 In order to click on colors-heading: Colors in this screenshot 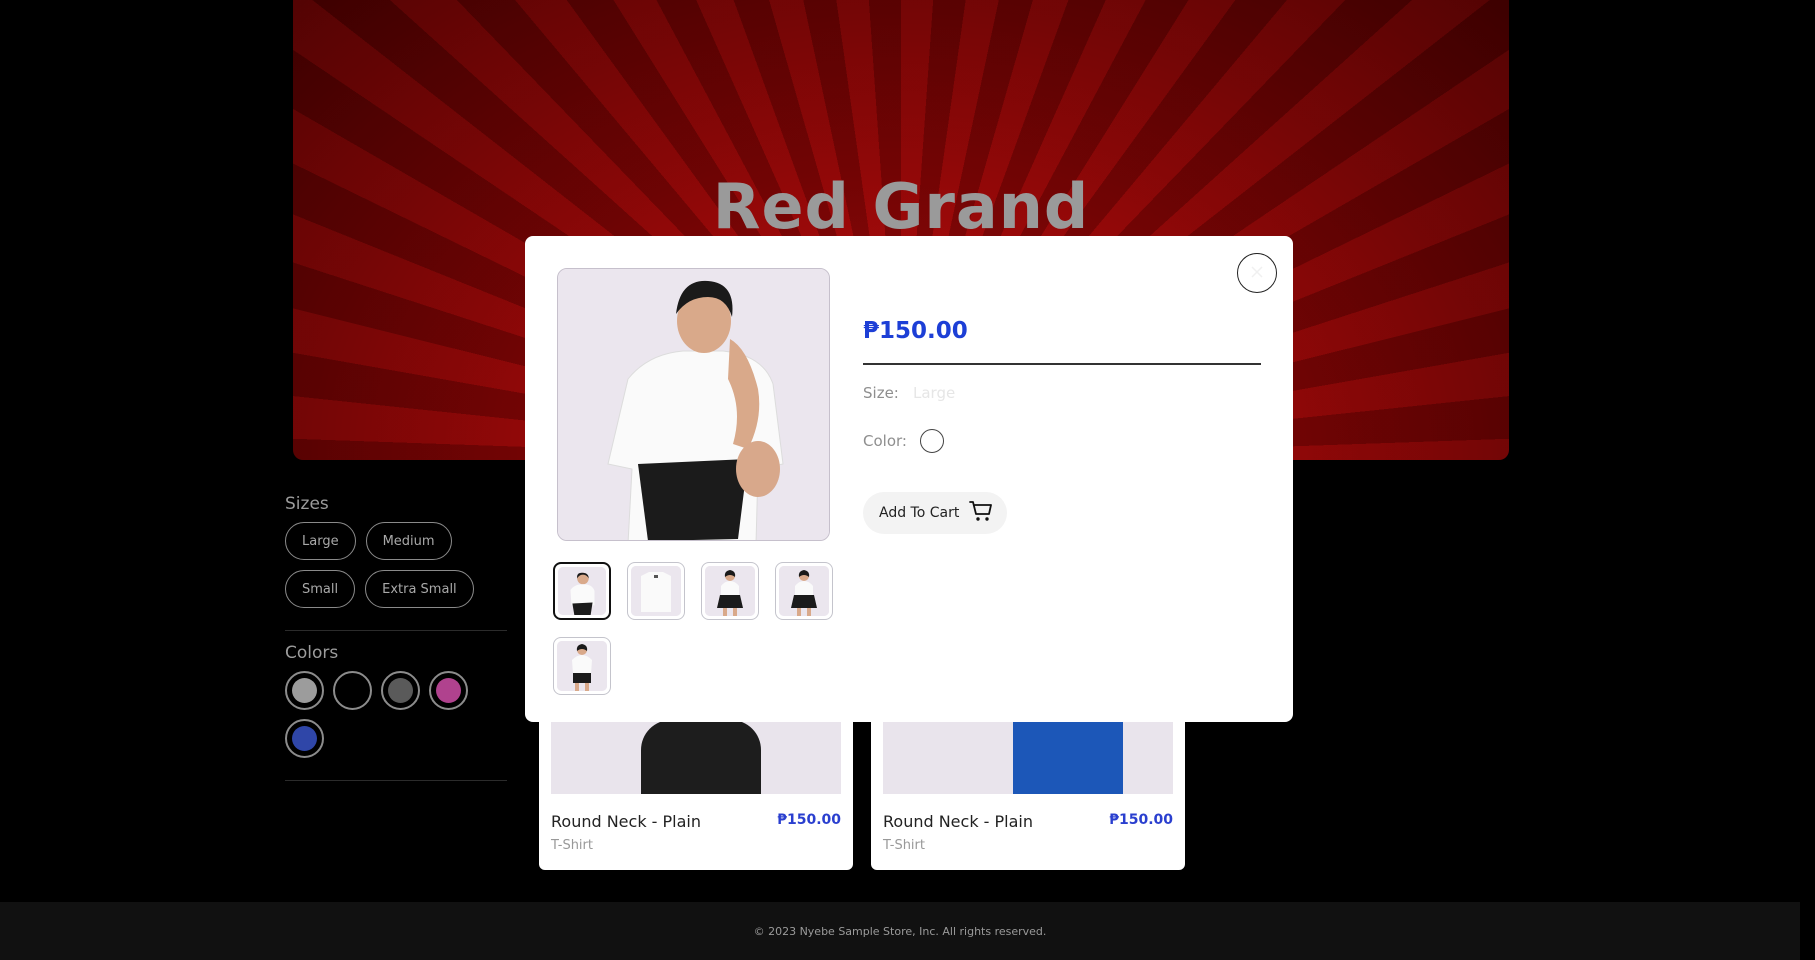, I will do `click(312, 653)`.